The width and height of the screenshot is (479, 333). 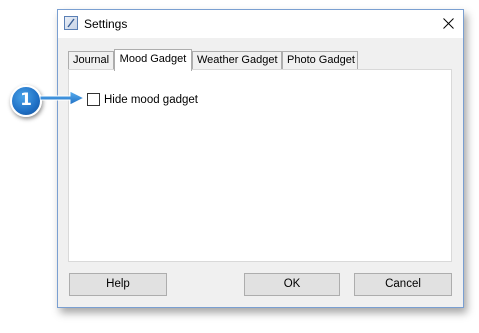 What do you see at coordinates (403, 284) in the screenshot?
I see `cancel-button: Cancel` at bounding box center [403, 284].